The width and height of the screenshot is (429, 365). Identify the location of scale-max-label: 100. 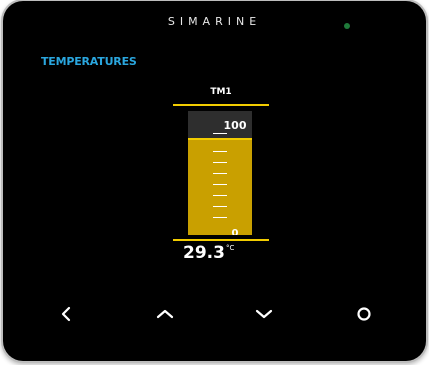
(235, 125).